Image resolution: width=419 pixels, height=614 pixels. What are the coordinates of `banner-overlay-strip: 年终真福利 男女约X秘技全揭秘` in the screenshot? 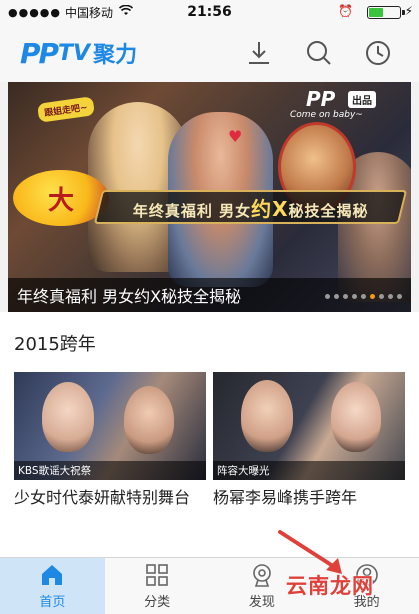 It's located at (250, 207).